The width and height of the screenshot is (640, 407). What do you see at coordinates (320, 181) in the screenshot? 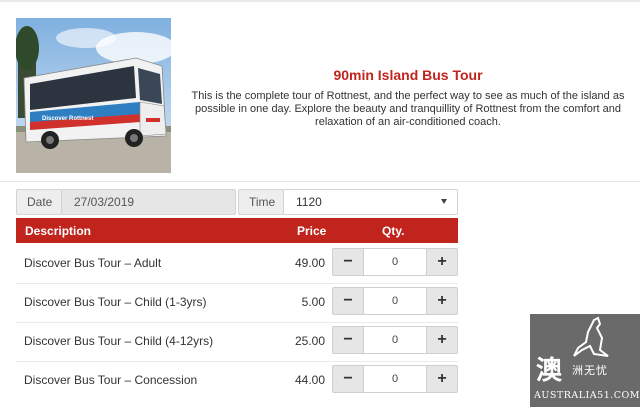
I see `section-divider` at bounding box center [320, 181].